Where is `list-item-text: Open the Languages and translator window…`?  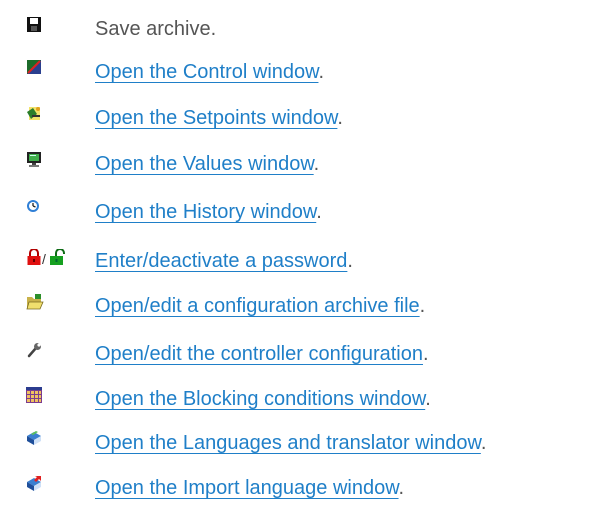
list-item-text: Open the Languages and translator window… is located at coordinates (291, 443).